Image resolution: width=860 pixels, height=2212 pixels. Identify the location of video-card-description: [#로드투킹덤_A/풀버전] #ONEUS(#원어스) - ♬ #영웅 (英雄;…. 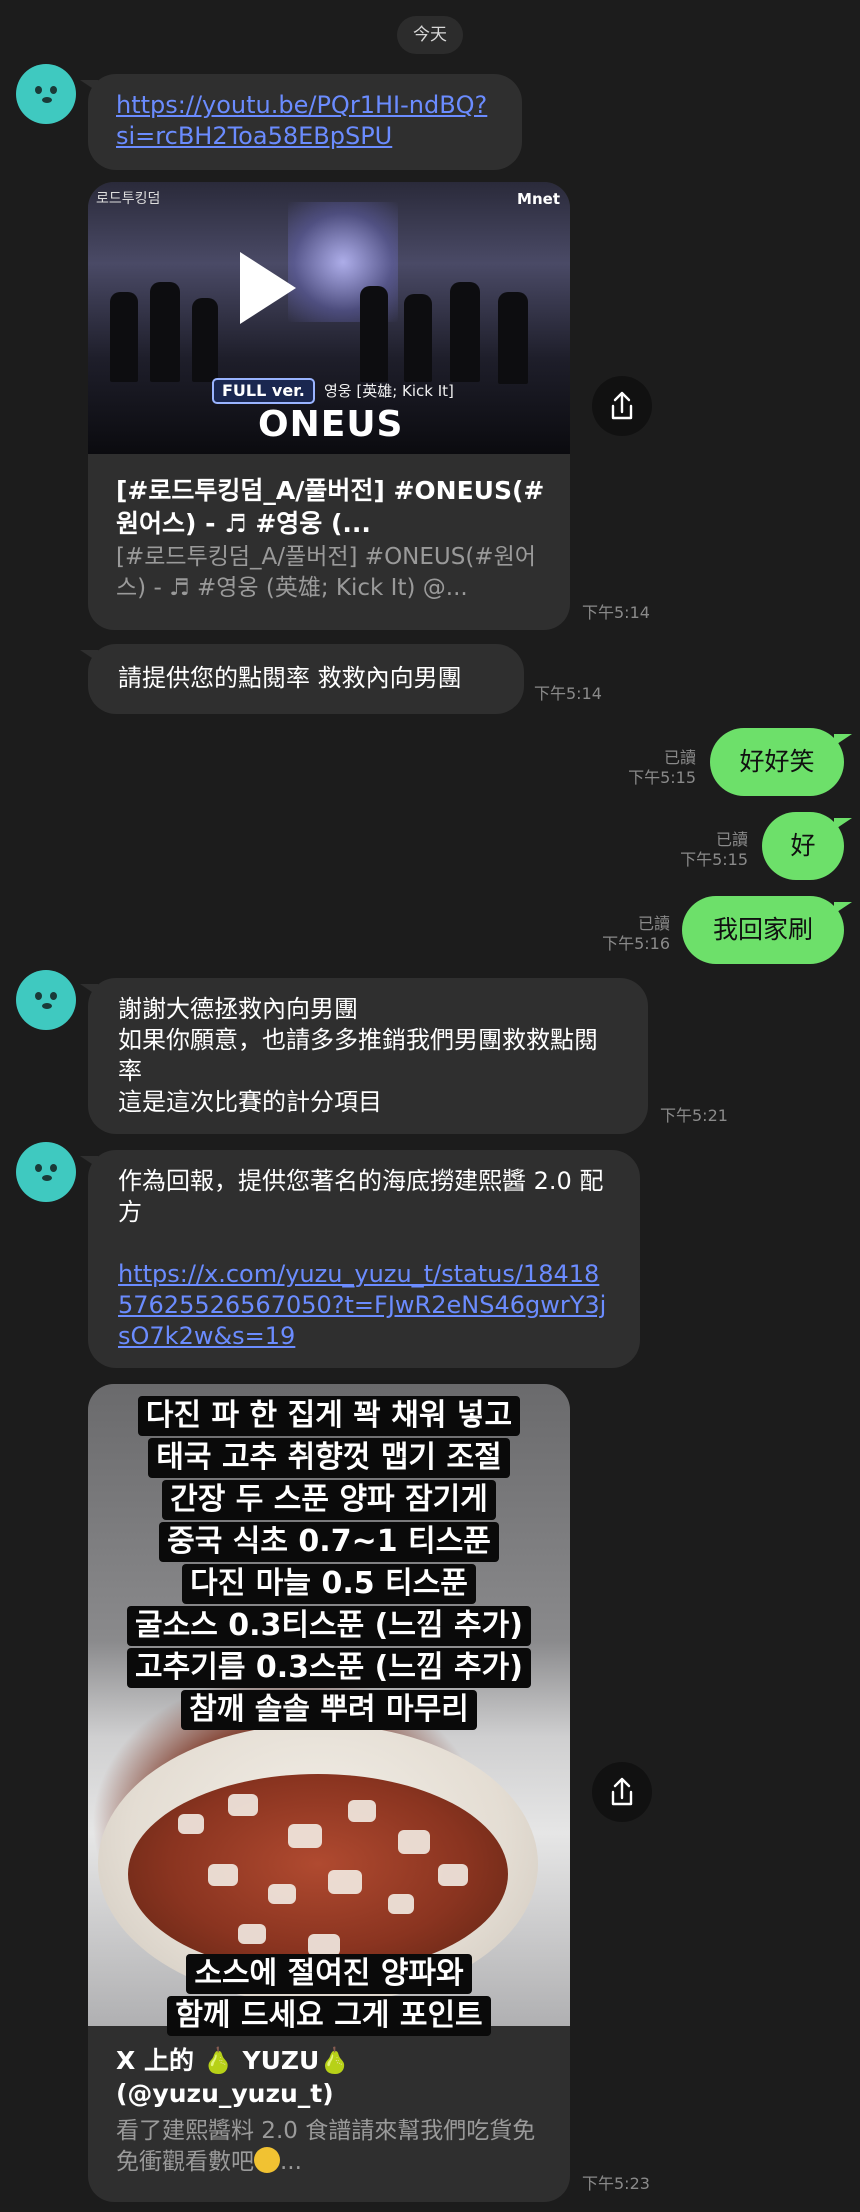
(326, 572).